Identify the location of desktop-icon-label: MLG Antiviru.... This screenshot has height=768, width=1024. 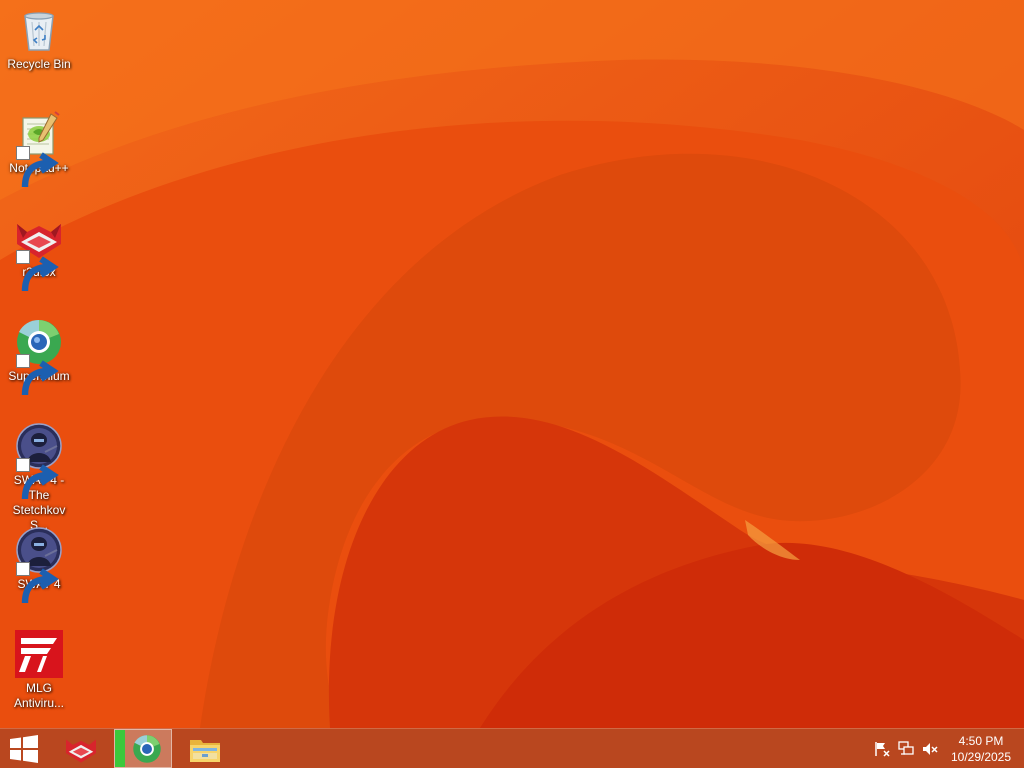
(38, 695).